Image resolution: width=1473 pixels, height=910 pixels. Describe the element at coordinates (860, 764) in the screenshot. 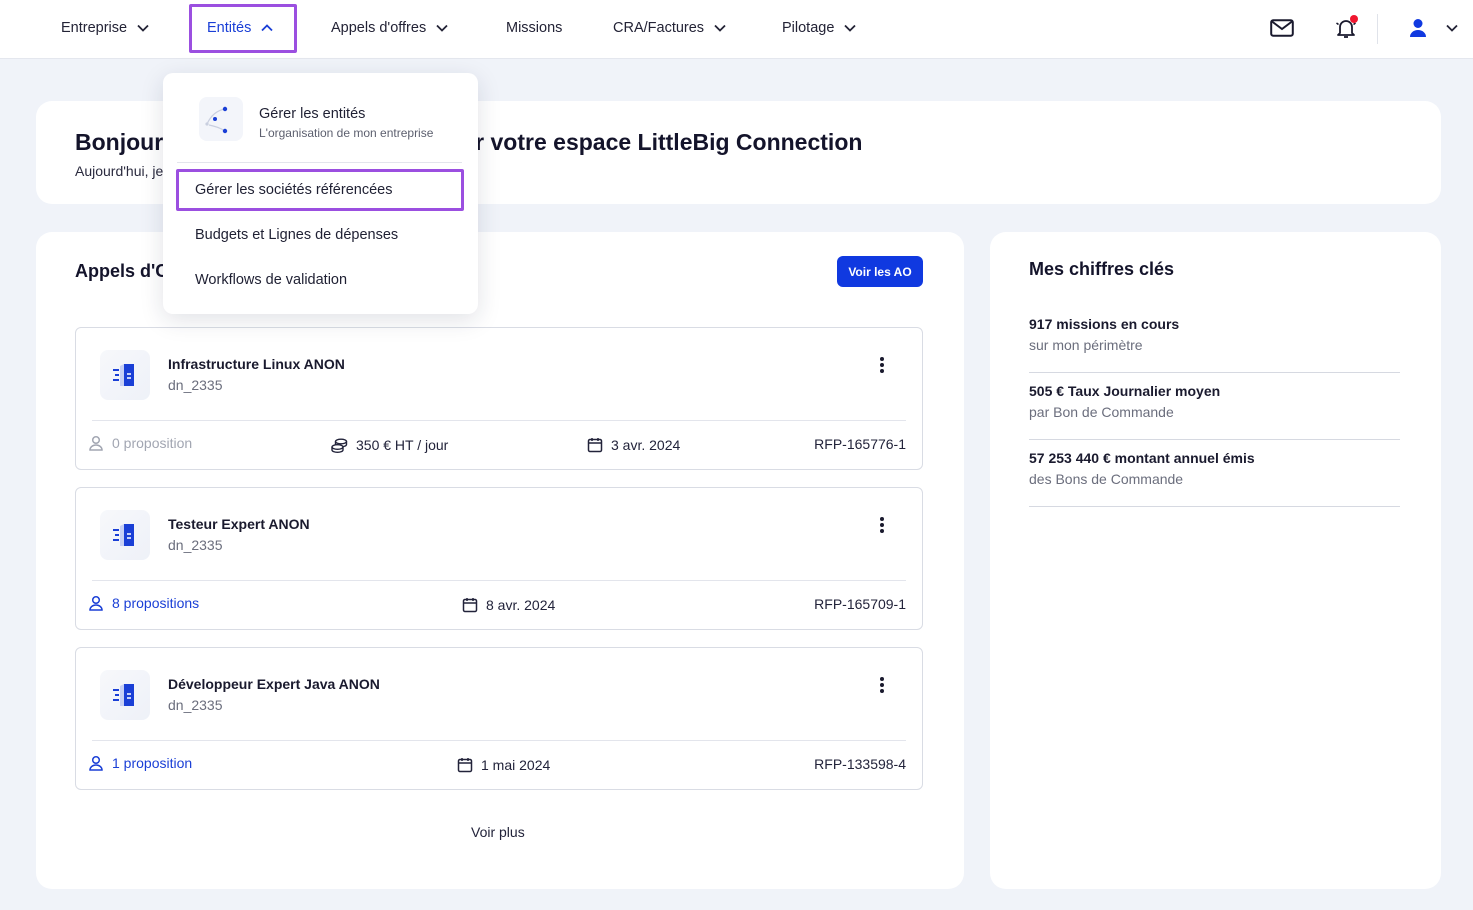

I see `ao-reference: RFP-133598-4` at that location.